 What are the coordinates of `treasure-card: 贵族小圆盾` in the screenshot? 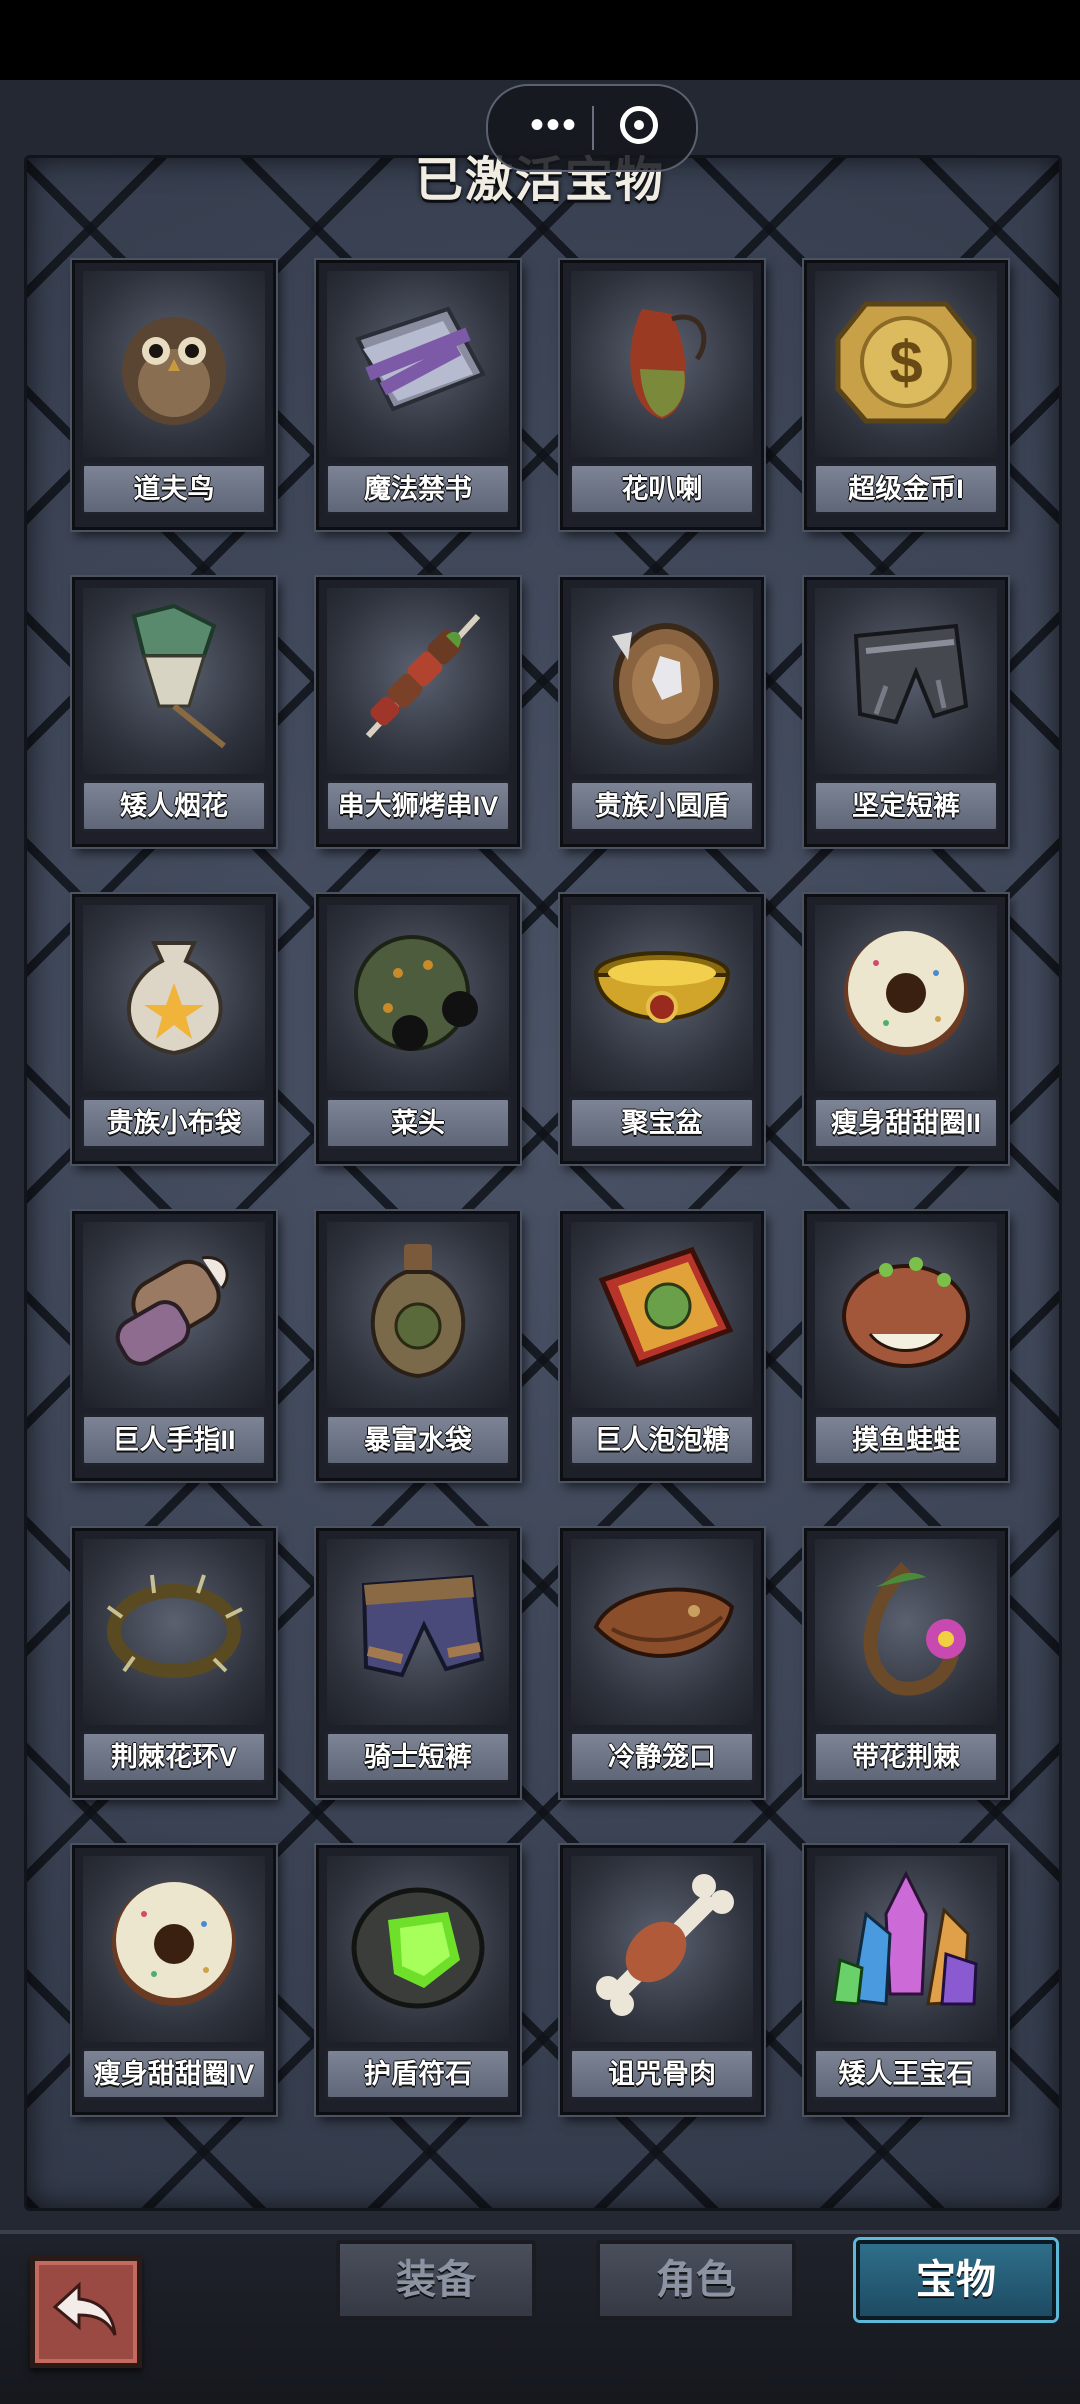 It's located at (662, 712).